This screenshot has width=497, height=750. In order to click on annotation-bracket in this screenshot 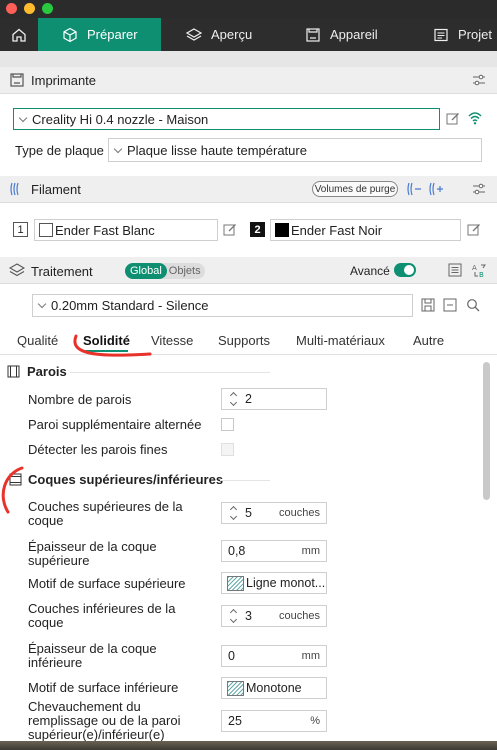, I will do `click(12, 490)`.